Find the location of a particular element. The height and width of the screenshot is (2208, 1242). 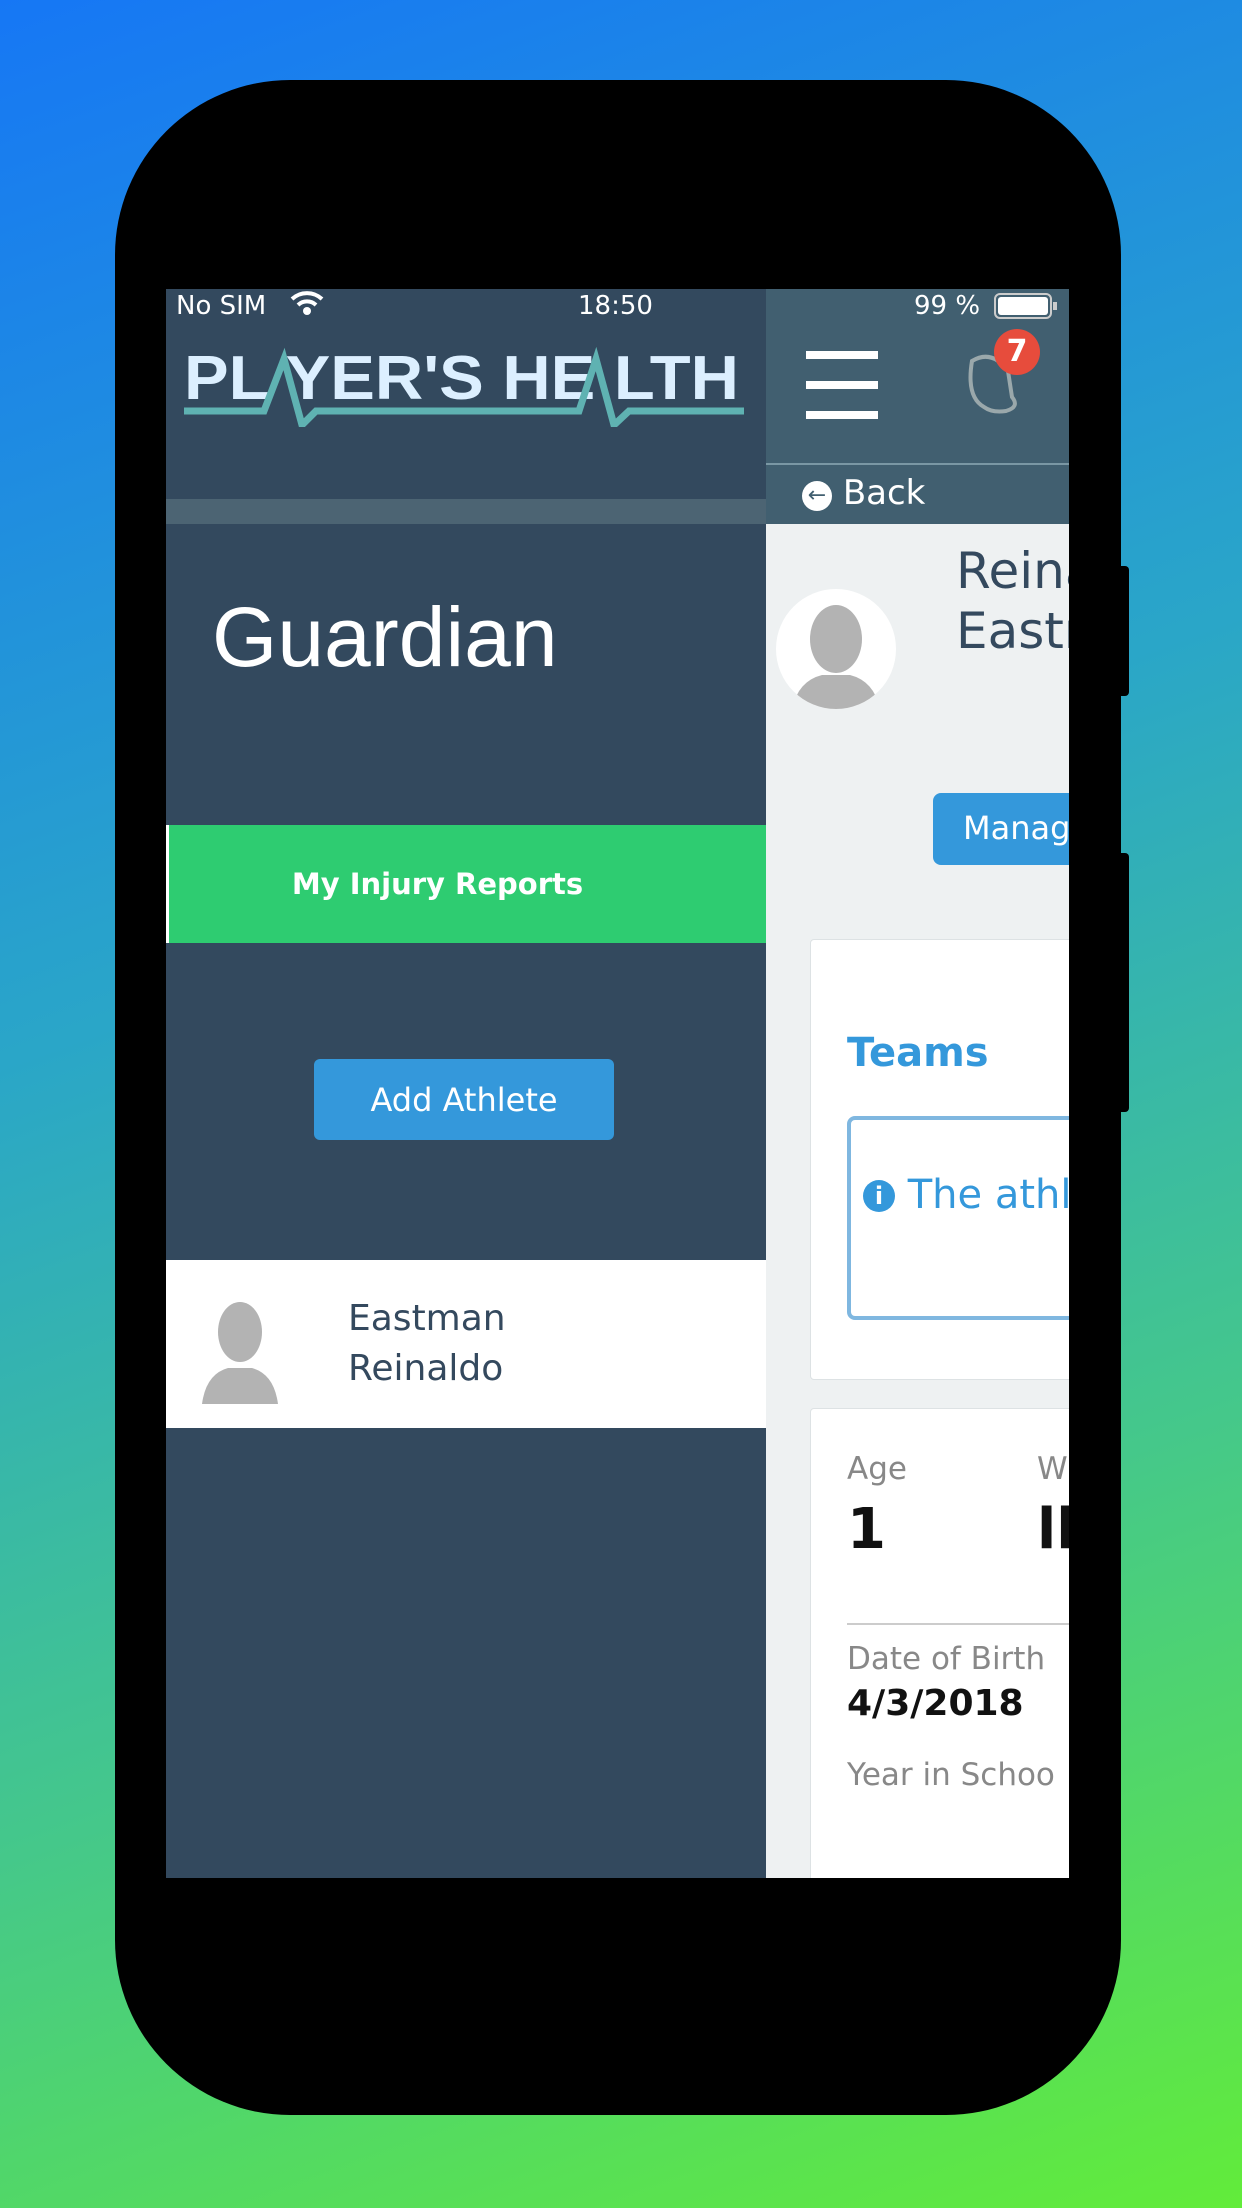

weight-label: W is located at coordinates (1052, 1469).